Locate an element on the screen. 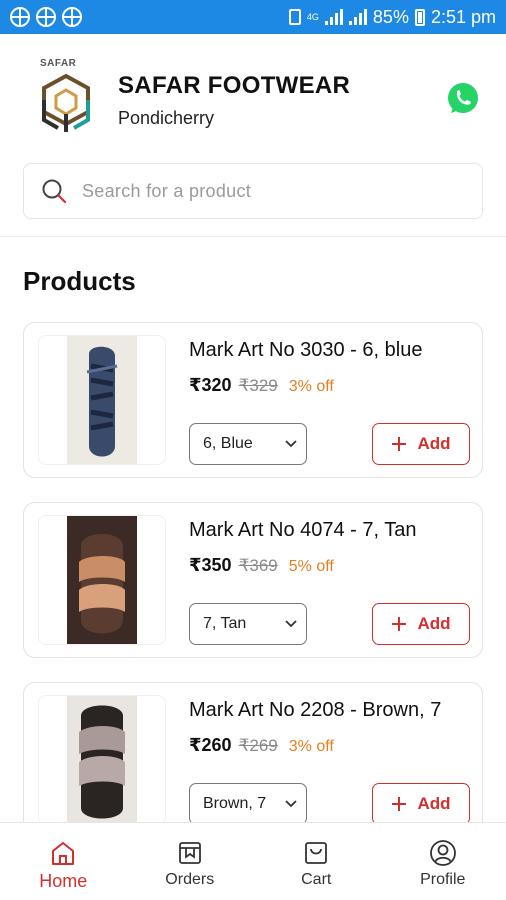 This screenshot has height=900, width=506. store-header: SAFAR SAFAR FOOTWEAR Pondicherry is located at coordinates (253, 89).